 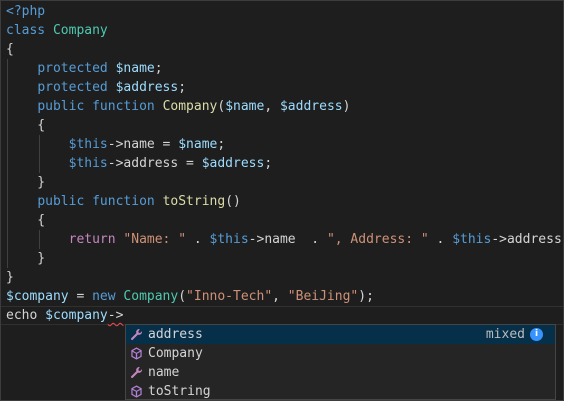 I want to click on code-token: "BeiJing", so click(x=323, y=296).